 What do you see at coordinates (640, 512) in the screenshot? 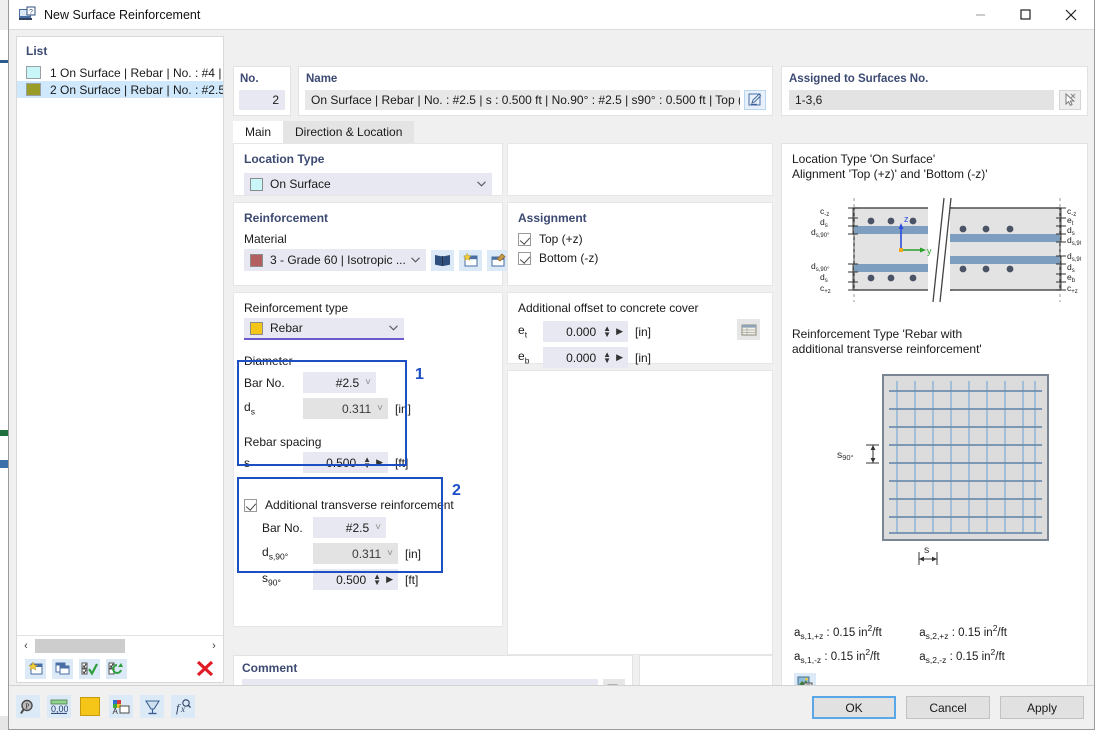
I see `empty-box-bottom` at bounding box center [640, 512].